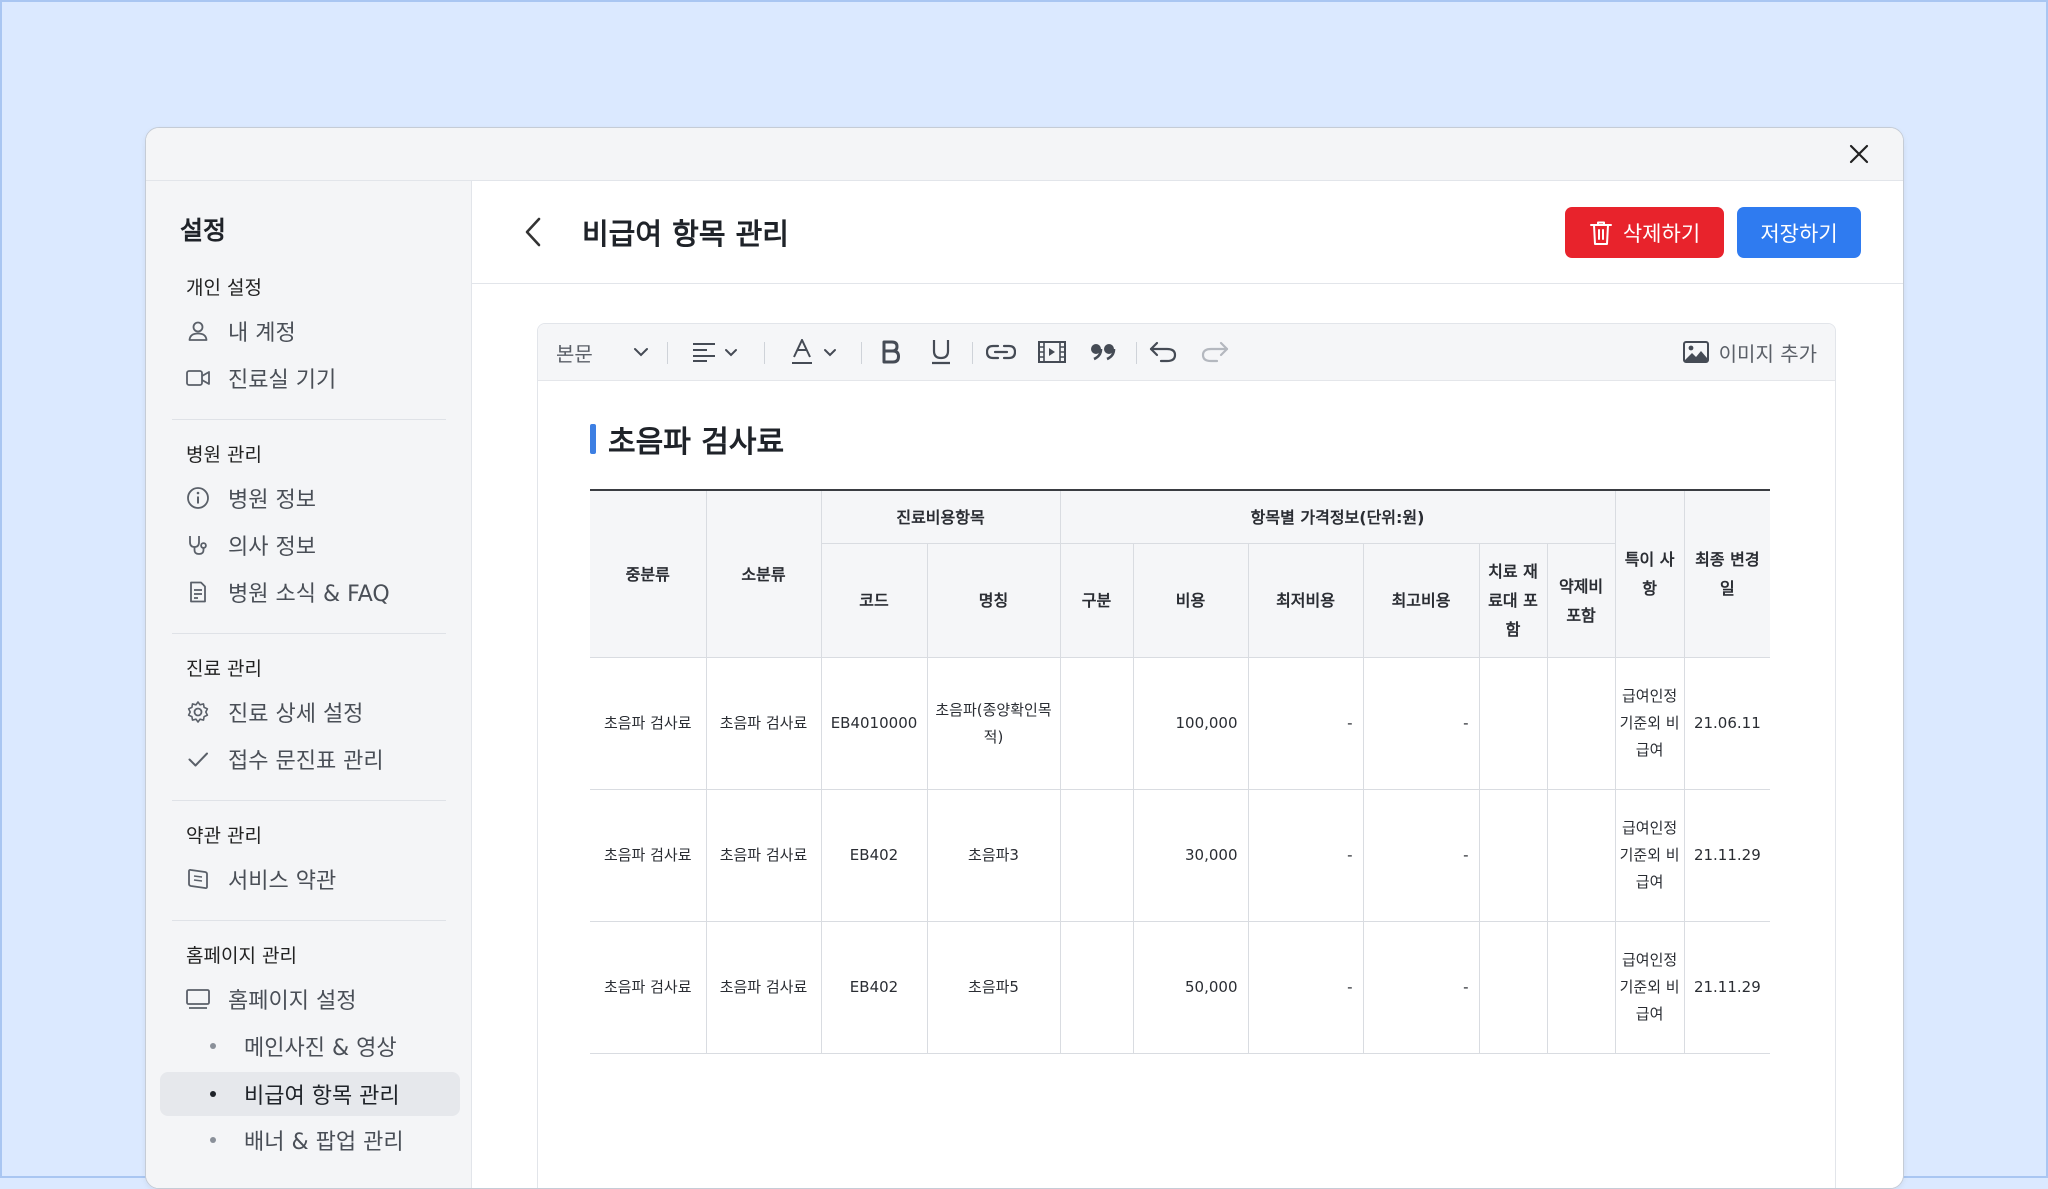  Describe the element at coordinates (940, 517) in the screenshot. I see `header-group-item: 진료비용항목` at that location.